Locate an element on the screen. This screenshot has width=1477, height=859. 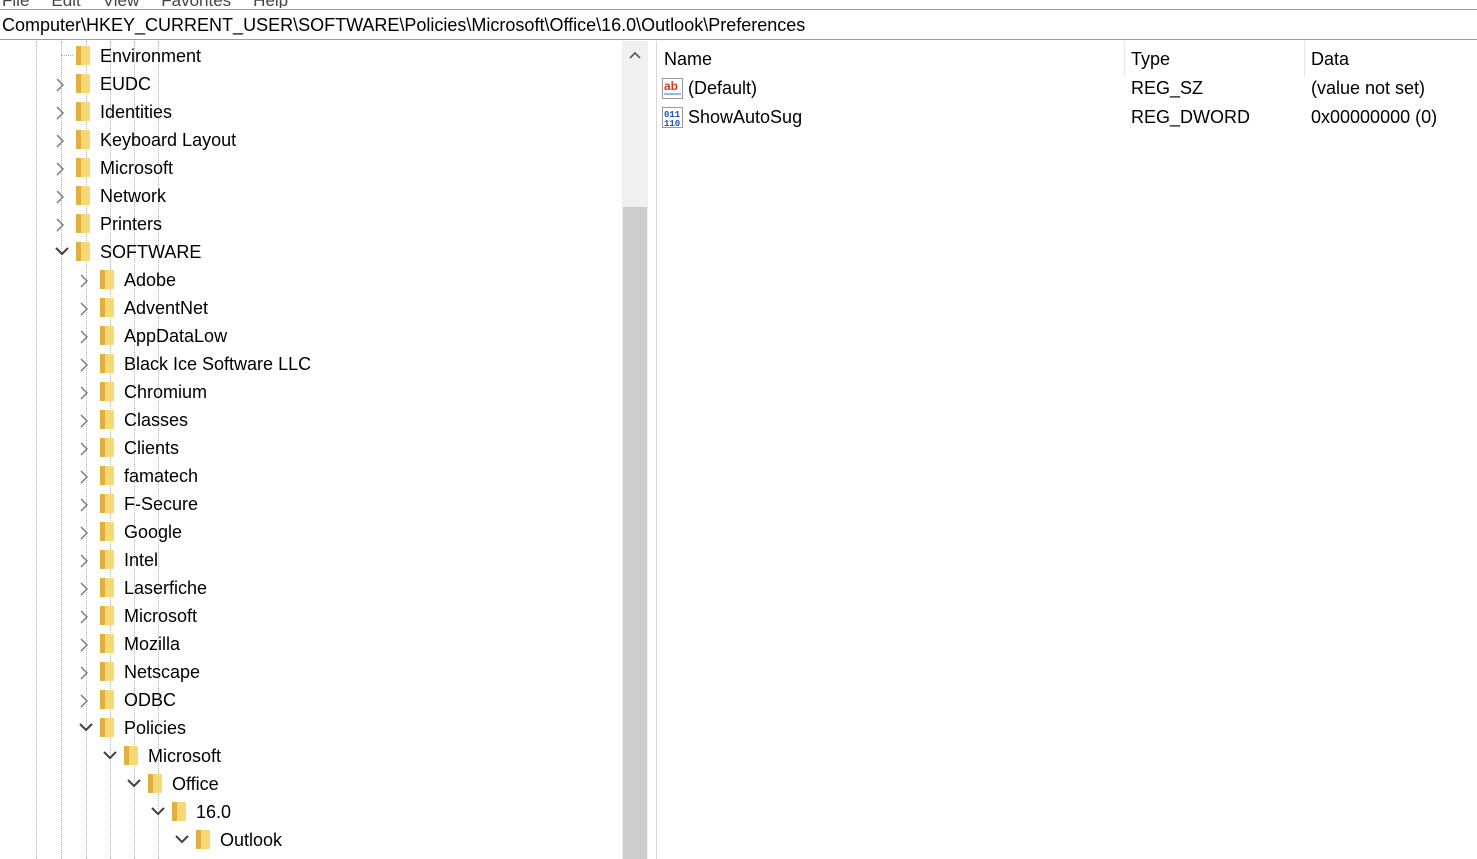
tree-node: SOFTWARE is located at coordinates (311, 252).